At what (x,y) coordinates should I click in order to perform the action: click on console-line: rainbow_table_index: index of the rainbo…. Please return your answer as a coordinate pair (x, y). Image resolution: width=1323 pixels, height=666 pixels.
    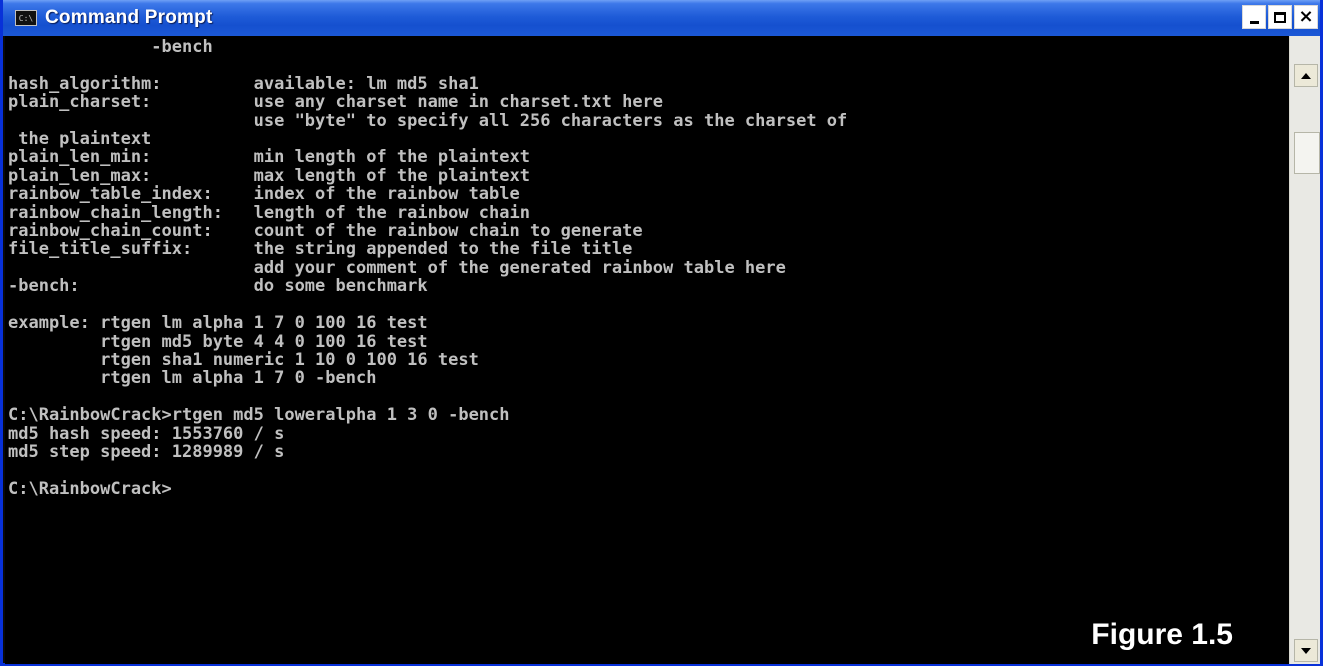
    Looking at the image, I should click on (264, 194).